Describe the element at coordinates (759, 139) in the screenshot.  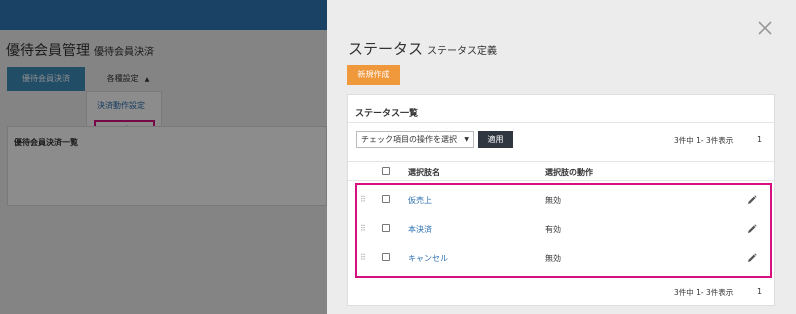
I see `pagination-page-top: 1` at that location.